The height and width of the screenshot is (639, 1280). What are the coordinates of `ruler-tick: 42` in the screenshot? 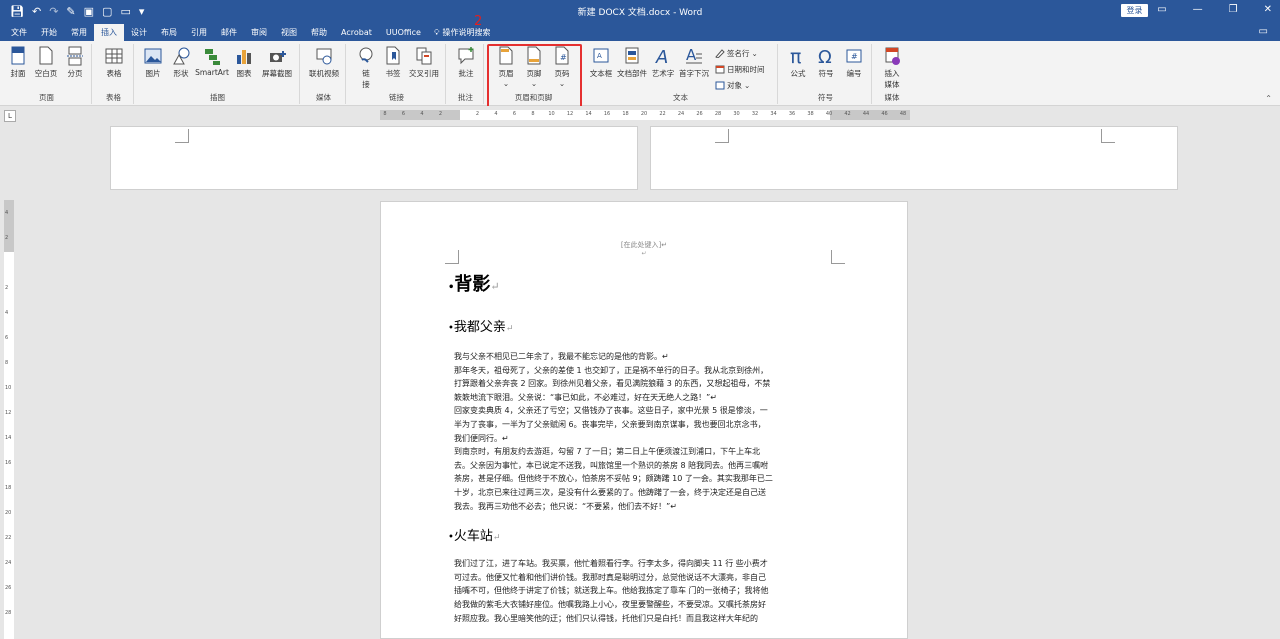 It's located at (847, 114).